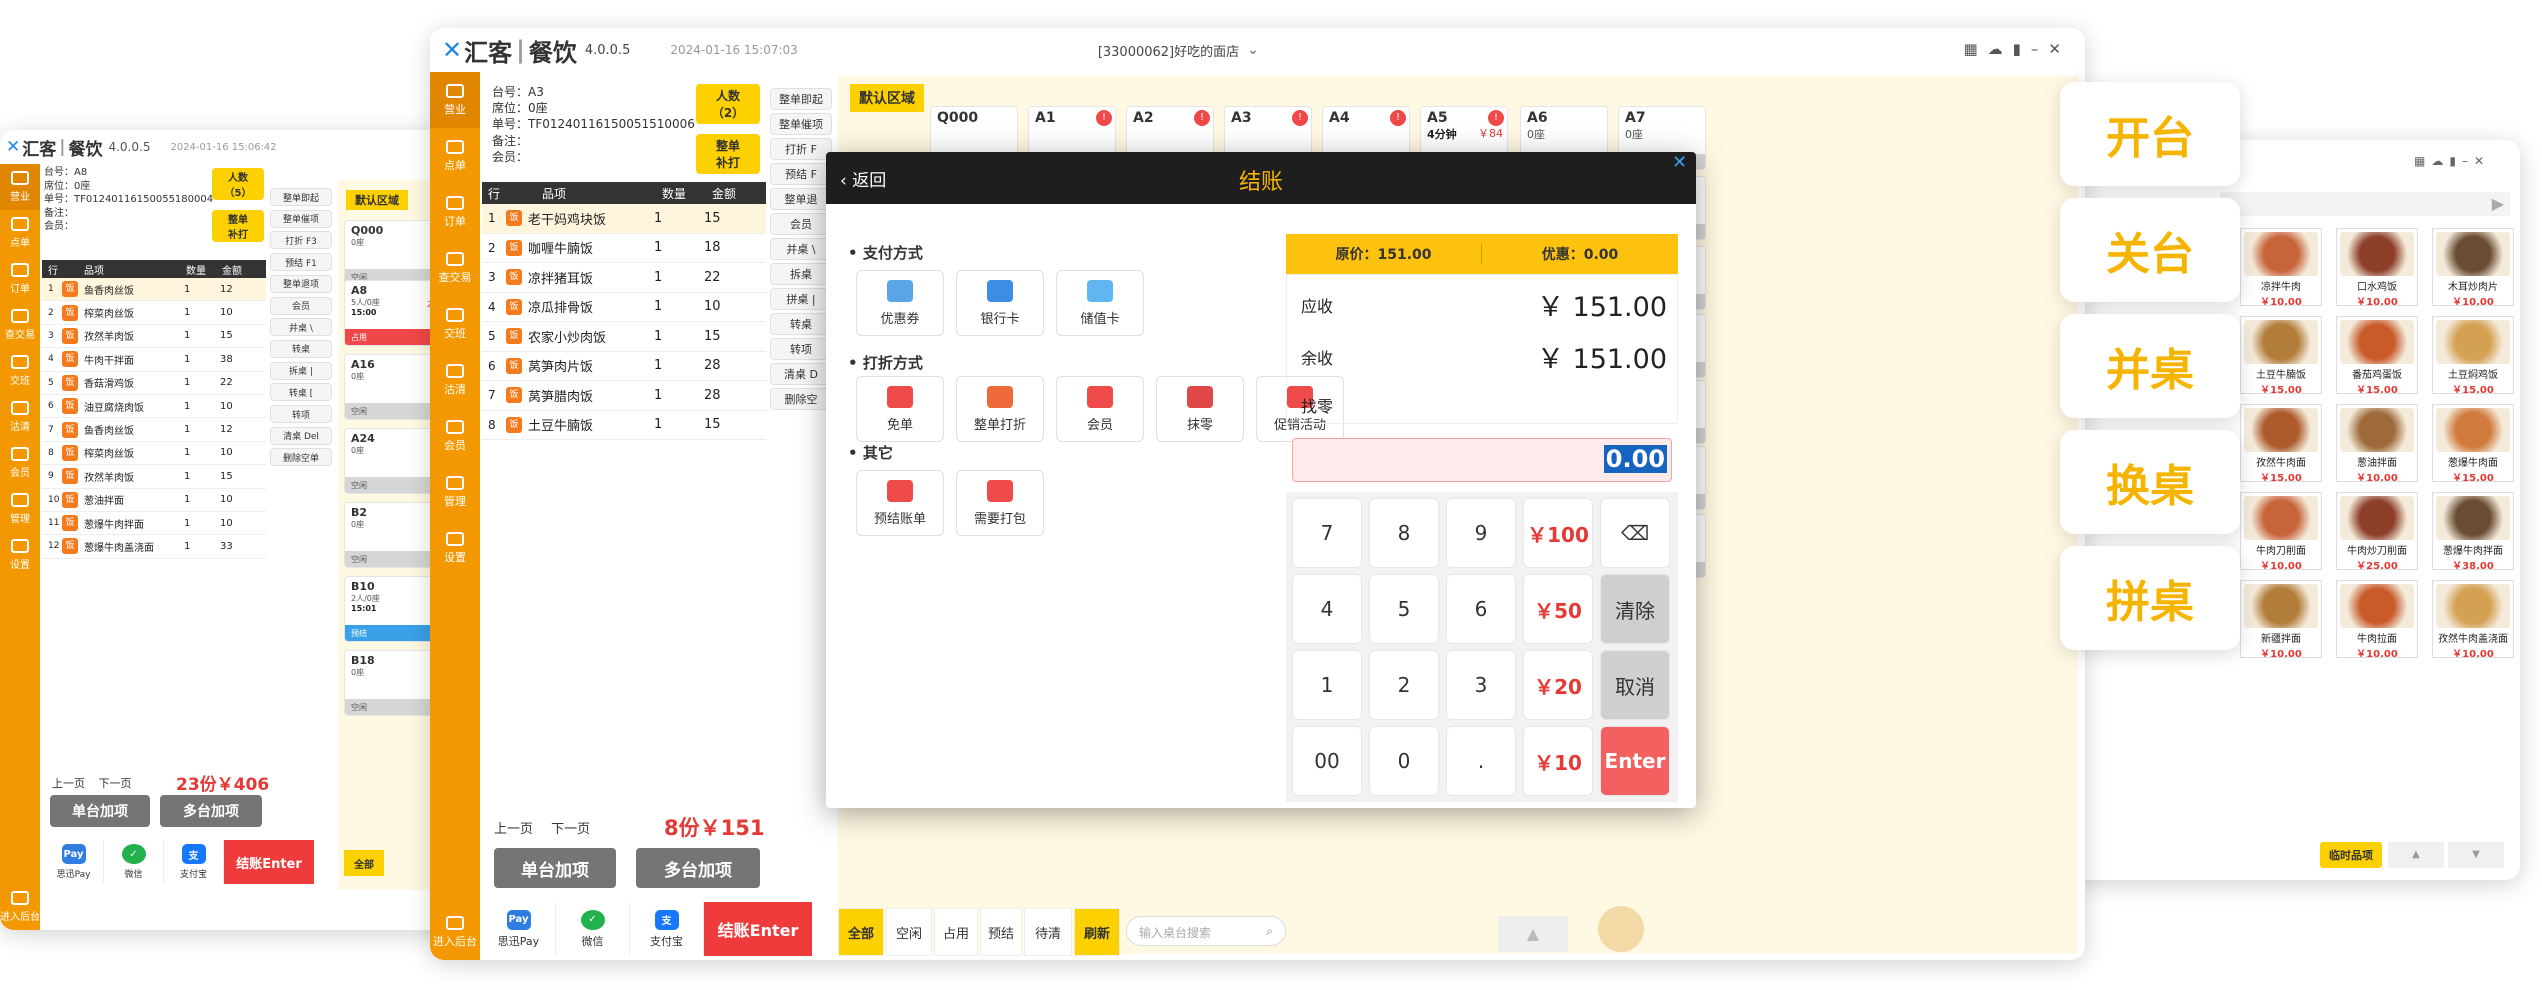  Describe the element at coordinates (1558, 685) in the screenshot. I see `key-￥20: ￥20` at that location.